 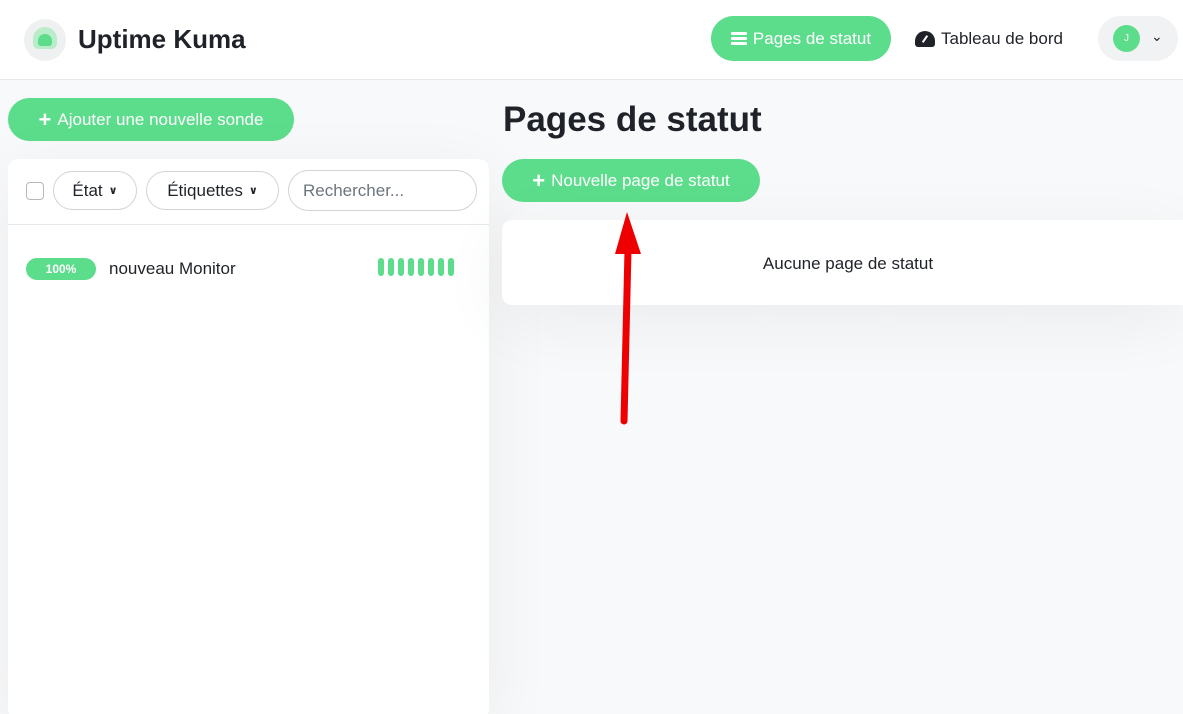 What do you see at coordinates (632, 119) in the screenshot?
I see `page-title: Pages de statut` at bounding box center [632, 119].